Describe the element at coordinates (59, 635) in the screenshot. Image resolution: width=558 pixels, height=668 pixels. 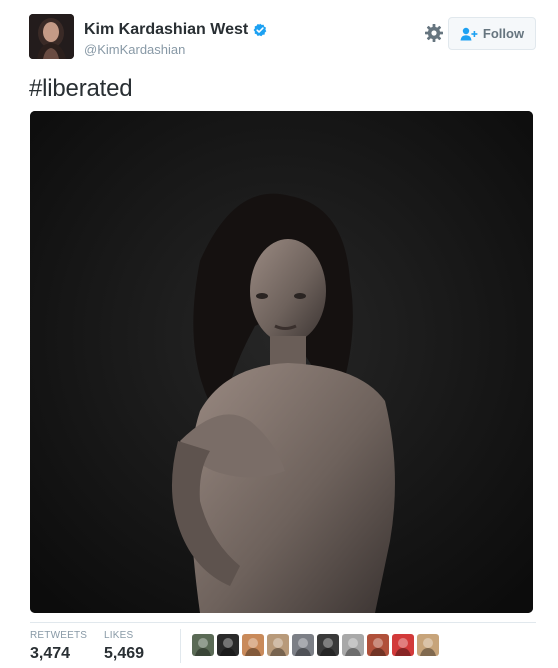
I see `retweets-label: RETWEETS` at that location.